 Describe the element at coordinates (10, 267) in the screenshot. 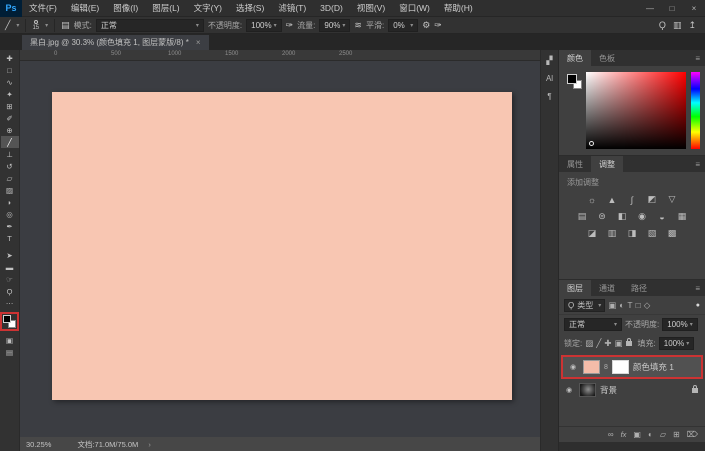

I see `shape-tool: ▬` at that location.